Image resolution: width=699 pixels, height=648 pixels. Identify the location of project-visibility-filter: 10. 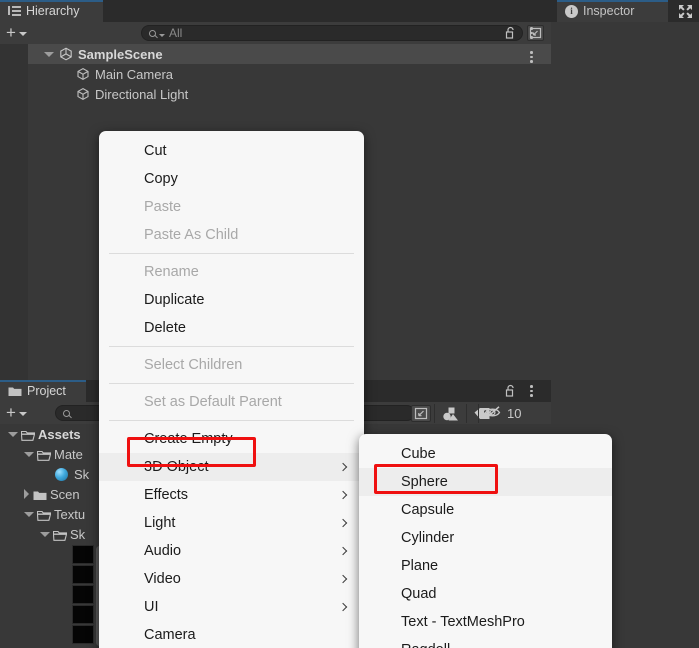
(509, 413).